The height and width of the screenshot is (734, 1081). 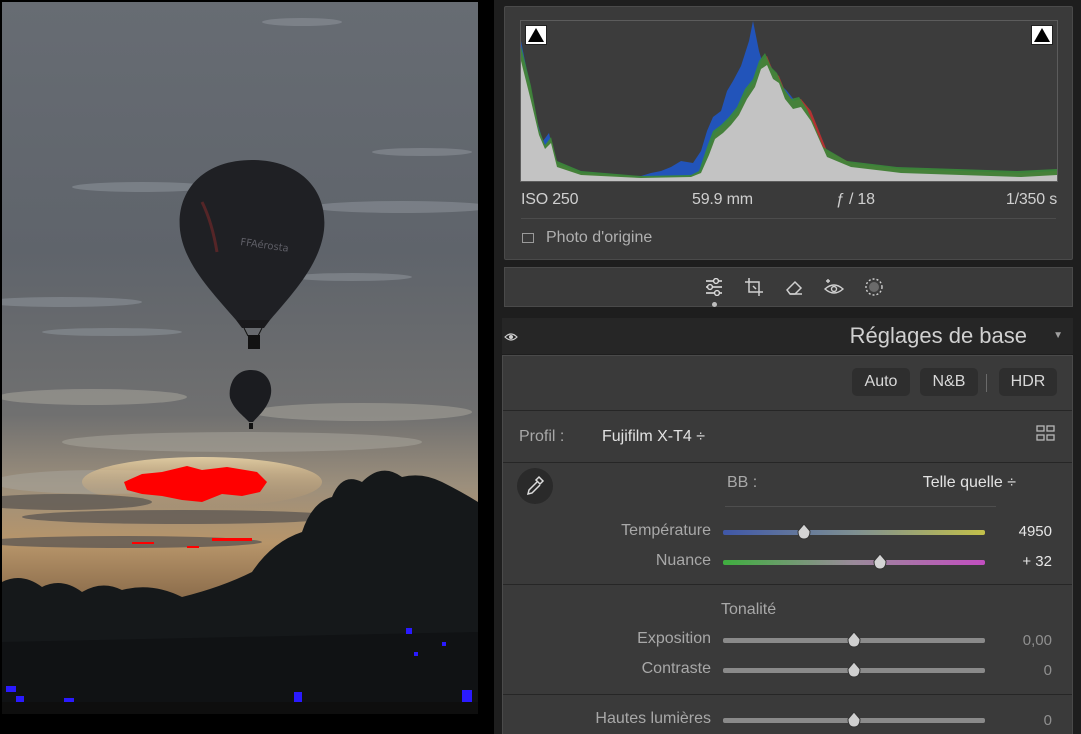 I want to click on exposure-value: 0,00, so click(x=1022, y=640).